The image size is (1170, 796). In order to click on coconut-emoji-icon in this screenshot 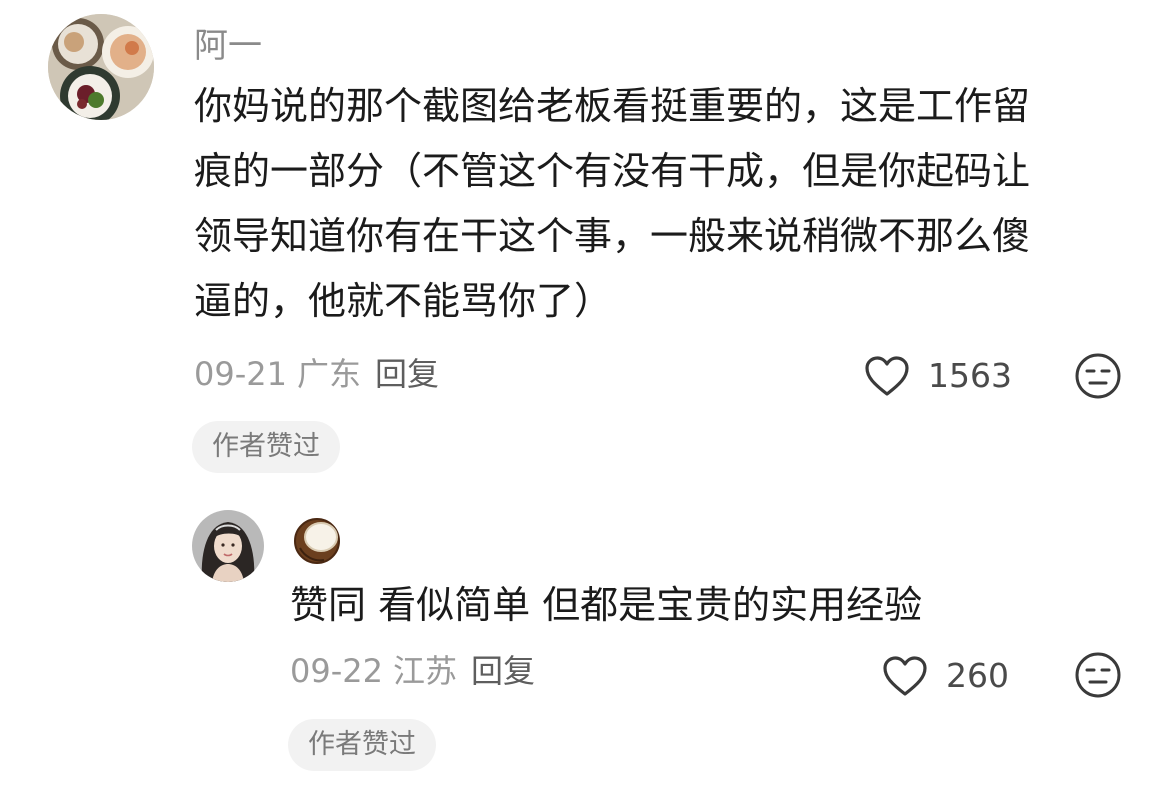, I will do `click(317, 541)`.